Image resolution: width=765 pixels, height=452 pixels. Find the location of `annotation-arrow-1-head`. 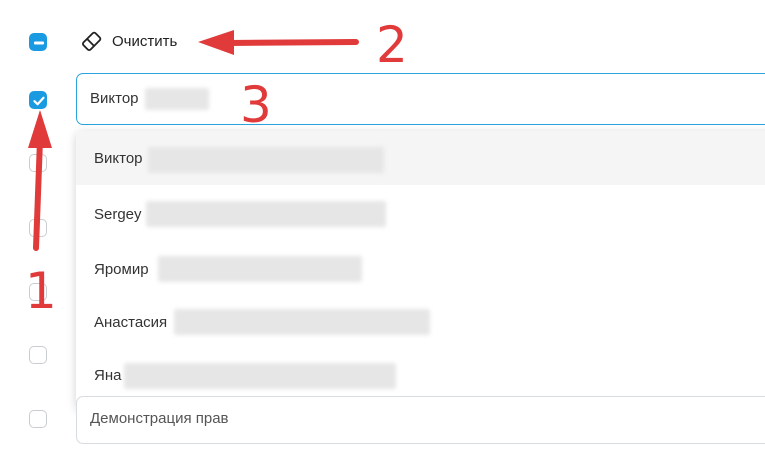

annotation-arrow-1-head is located at coordinates (40, 129).